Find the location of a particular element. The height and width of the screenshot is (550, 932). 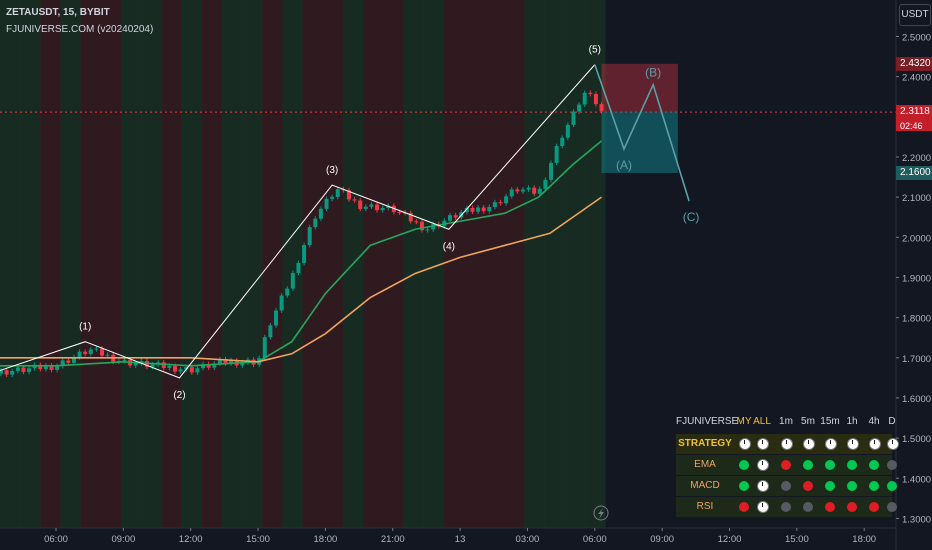

panel-column-all: ALL is located at coordinates (762, 421).